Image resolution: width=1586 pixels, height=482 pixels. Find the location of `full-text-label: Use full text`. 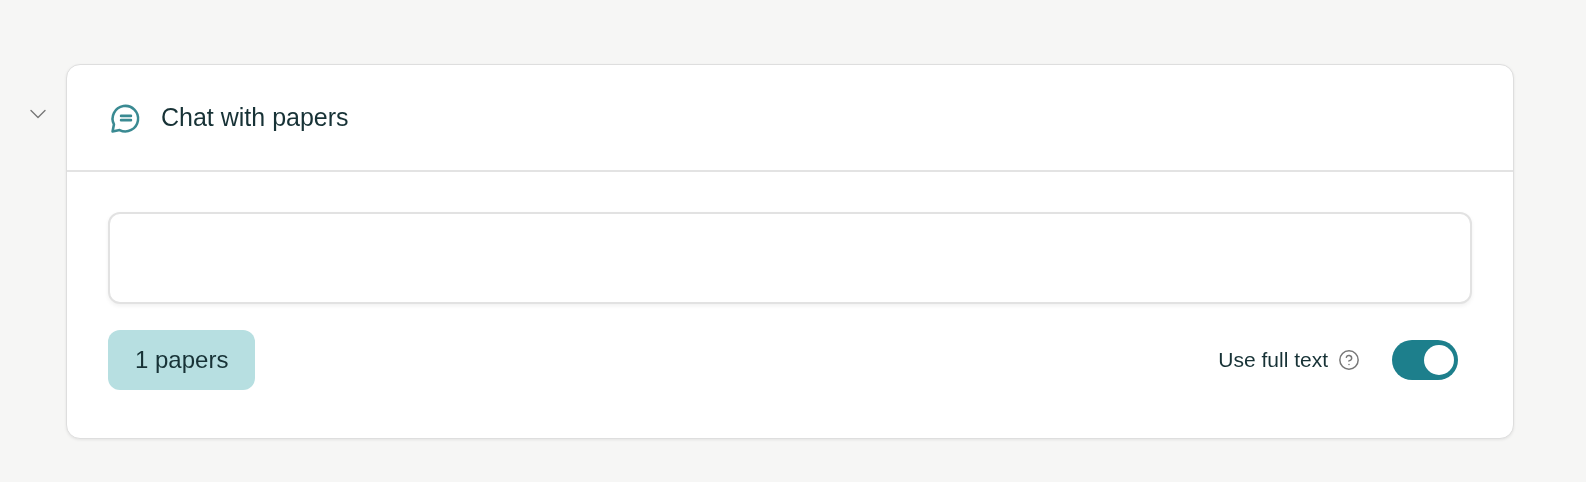

full-text-label: Use full text is located at coordinates (1273, 360).